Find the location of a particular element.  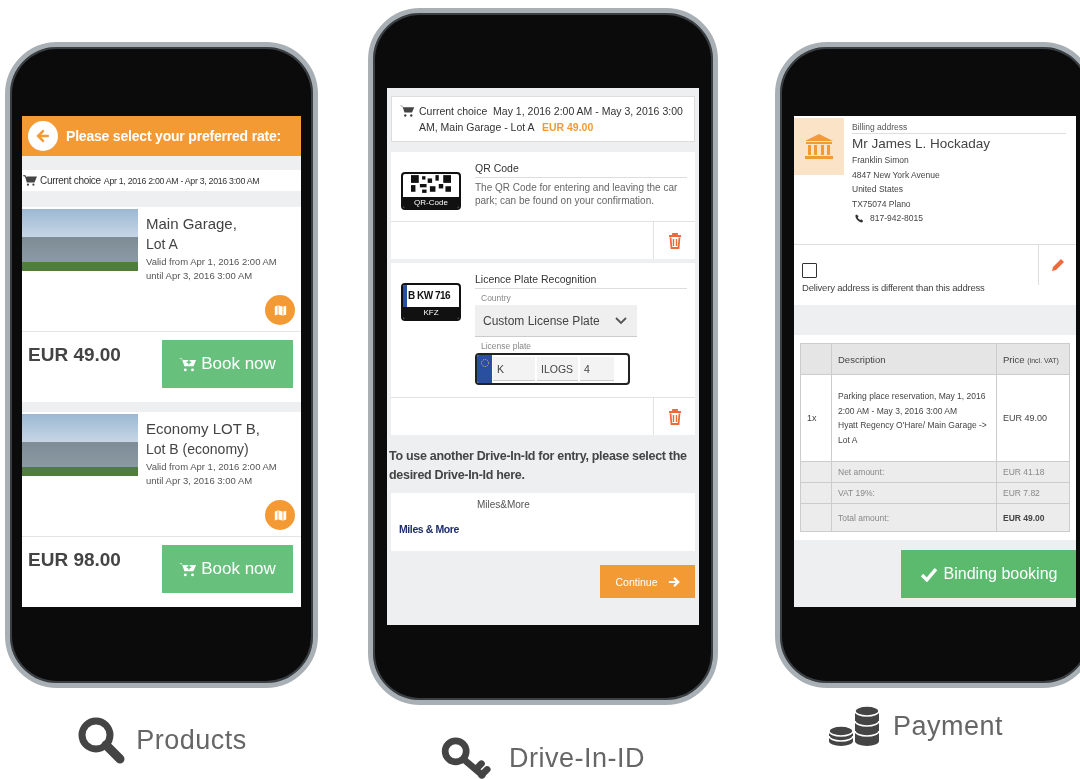

summary-label: Total amount: is located at coordinates (914, 517).